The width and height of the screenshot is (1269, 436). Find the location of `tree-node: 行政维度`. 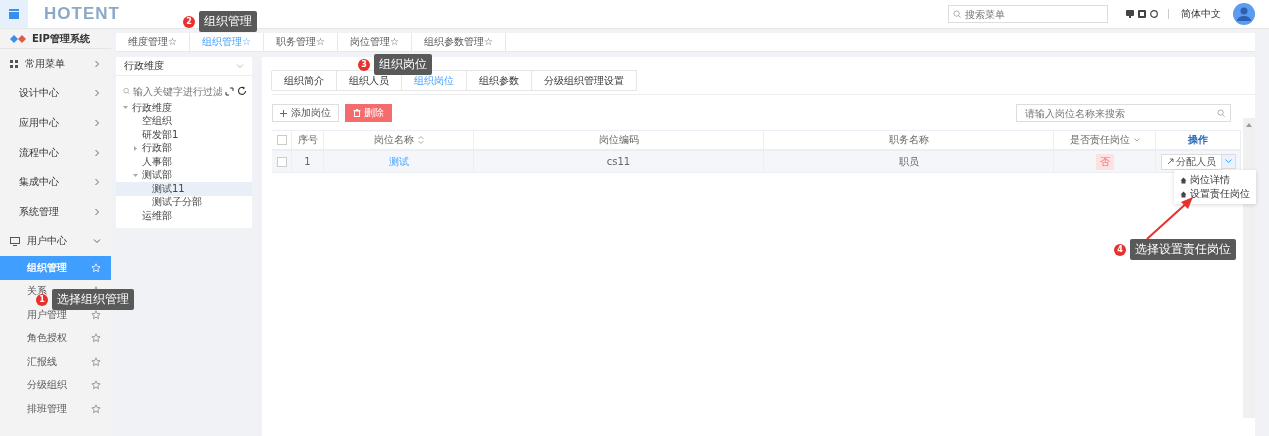

tree-node: 行政维度 is located at coordinates (184, 108).